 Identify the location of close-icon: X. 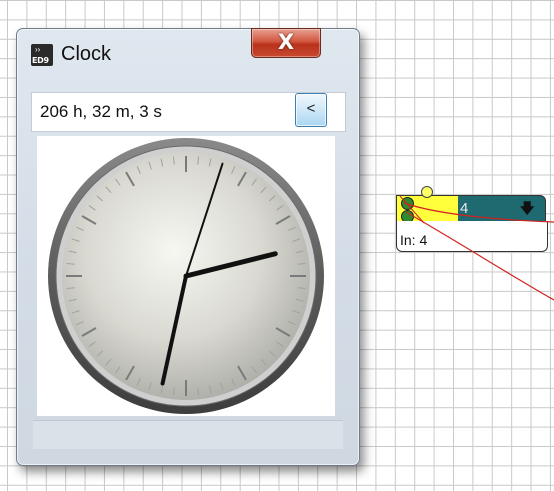
(286, 42).